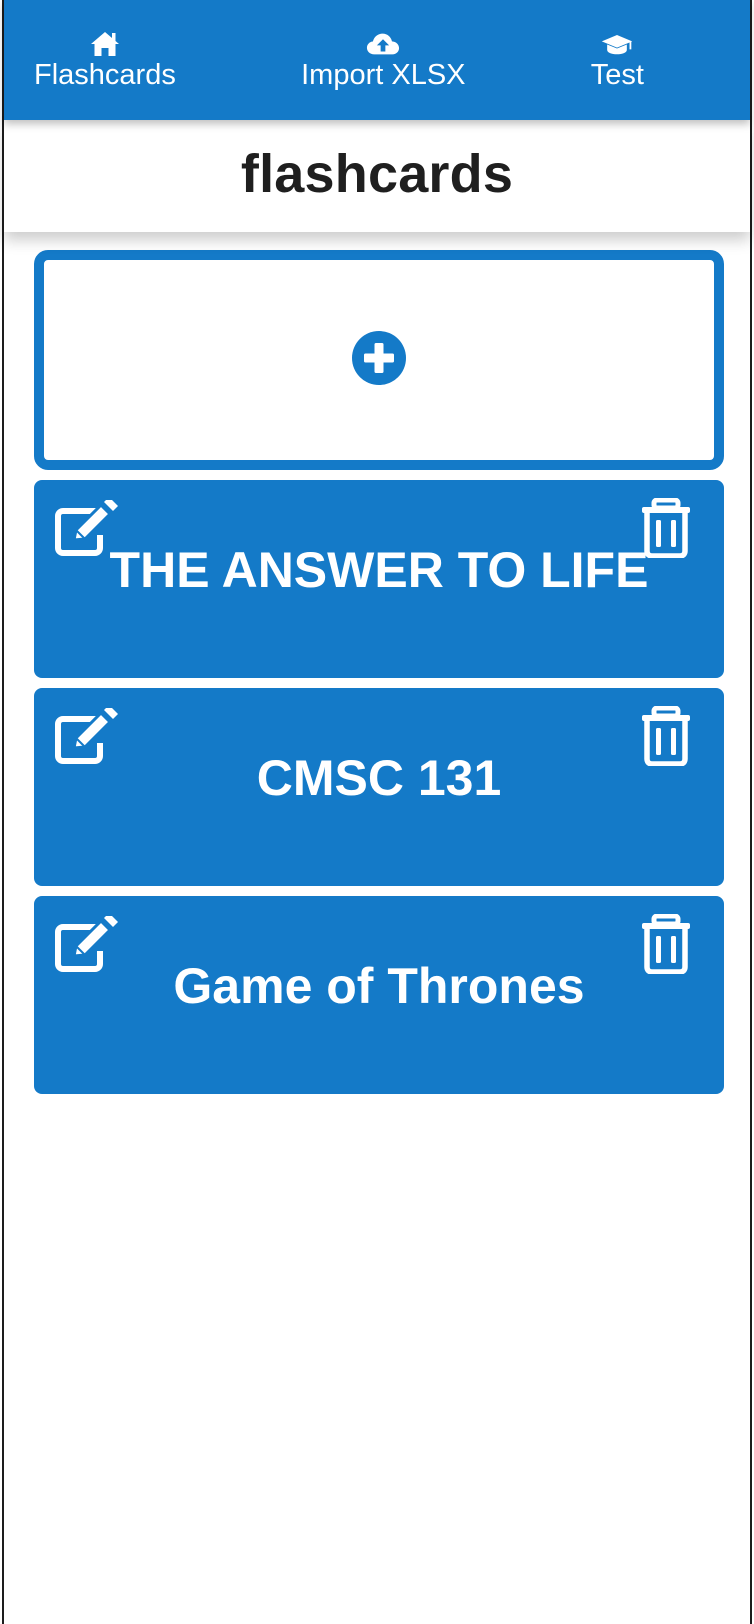 This screenshot has width=754, height=1624. Describe the element at coordinates (383, 44) in the screenshot. I see `cloud-upload-icon` at that location.